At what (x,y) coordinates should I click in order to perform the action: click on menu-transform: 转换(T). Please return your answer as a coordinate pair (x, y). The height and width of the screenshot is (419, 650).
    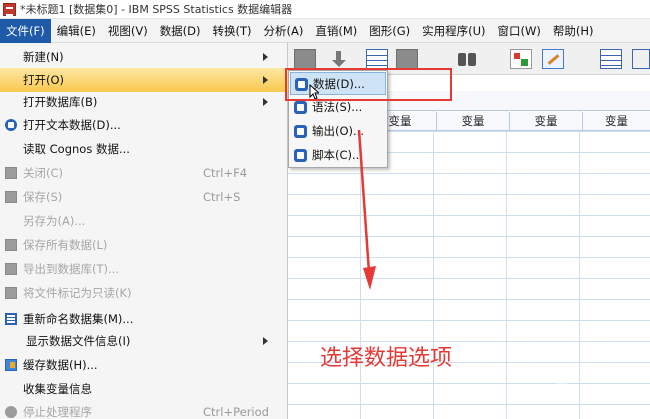
    Looking at the image, I should click on (232, 31).